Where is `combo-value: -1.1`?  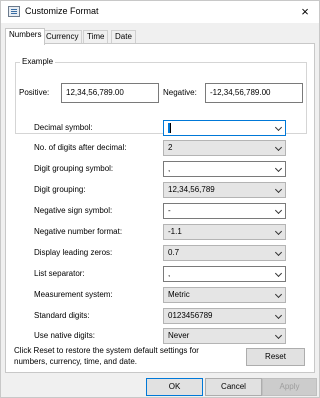
combo-value: -1.1 is located at coordinates (175, 231).